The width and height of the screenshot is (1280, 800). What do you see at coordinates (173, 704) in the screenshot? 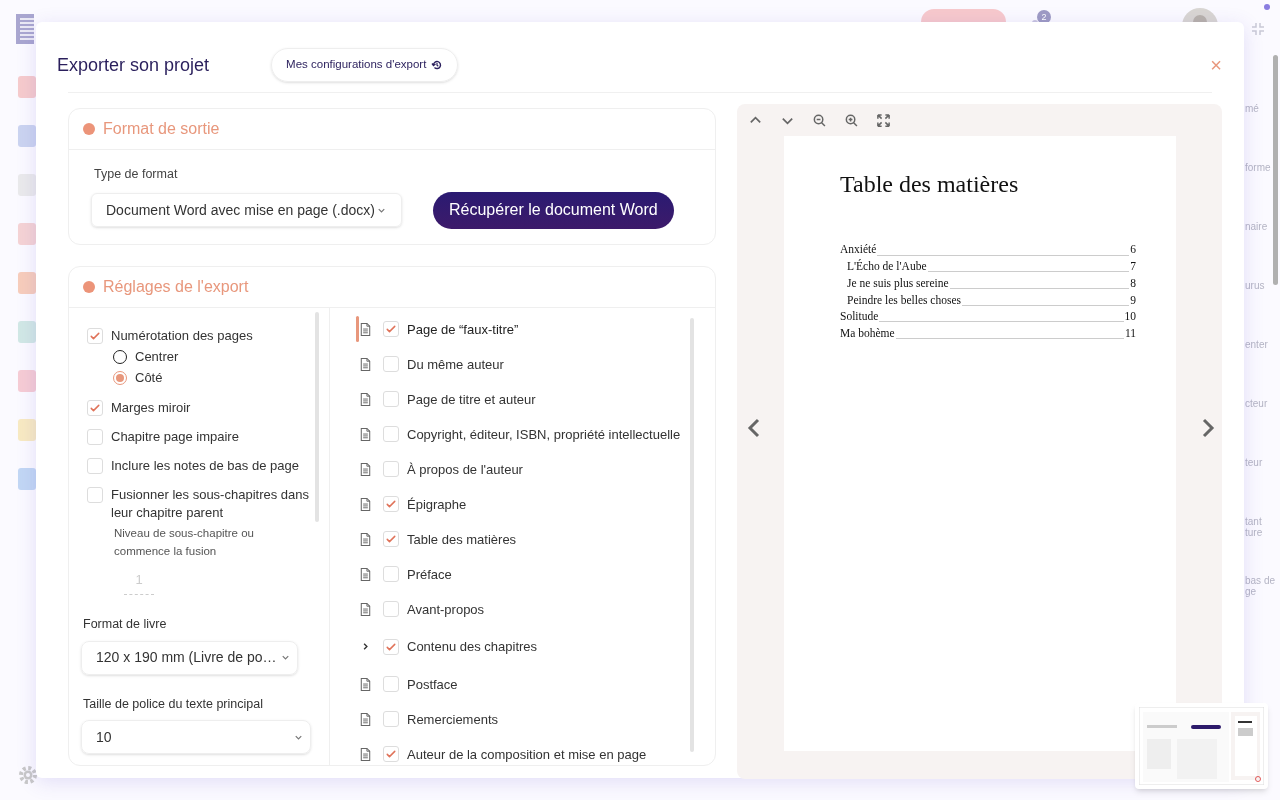
I see `field-label: Taille de police du texte principal` at bounding box center [173, 704].